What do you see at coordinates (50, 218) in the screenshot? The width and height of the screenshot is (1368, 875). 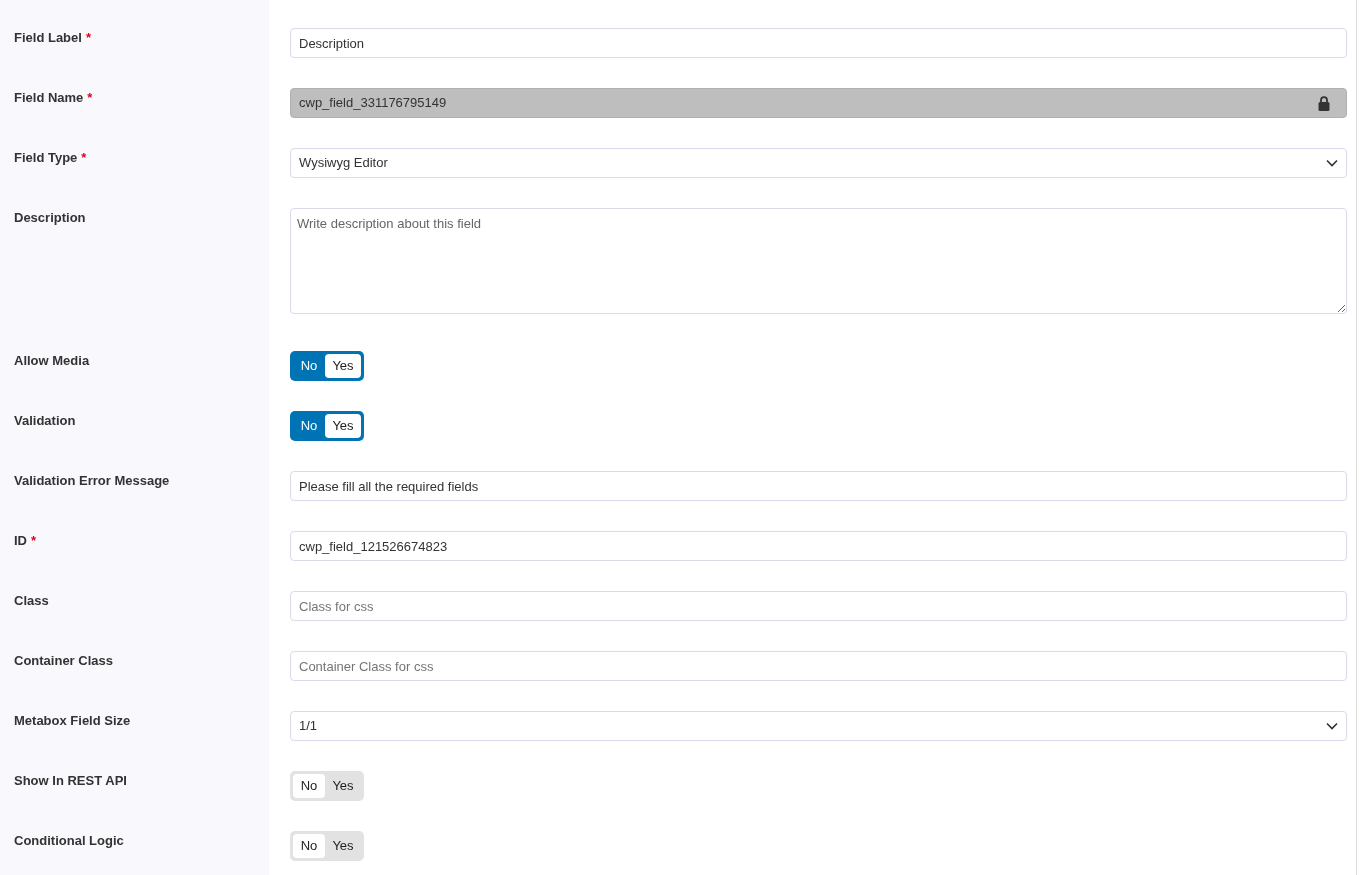 I see `field-label: Description` at bounding box center [50, 218].